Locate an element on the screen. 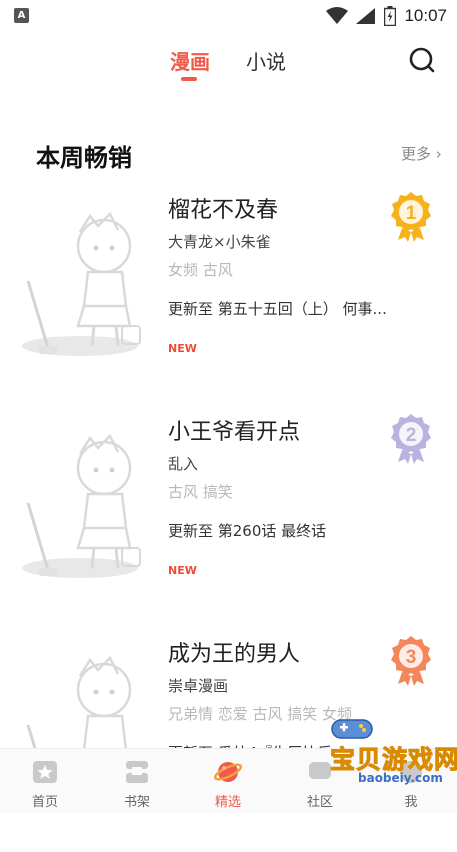  nav-community-label: 社区 is located at coordinates (319, 802).